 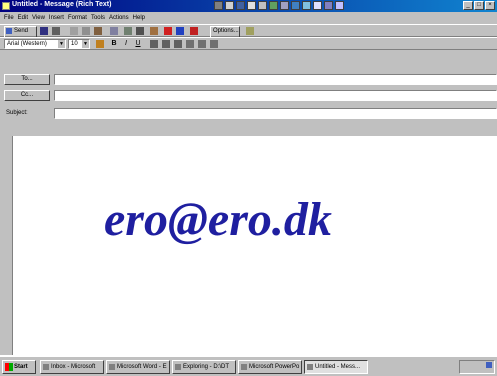 I want to click on task-button: Inbox - Microsoft, so click(x=72, y=367).